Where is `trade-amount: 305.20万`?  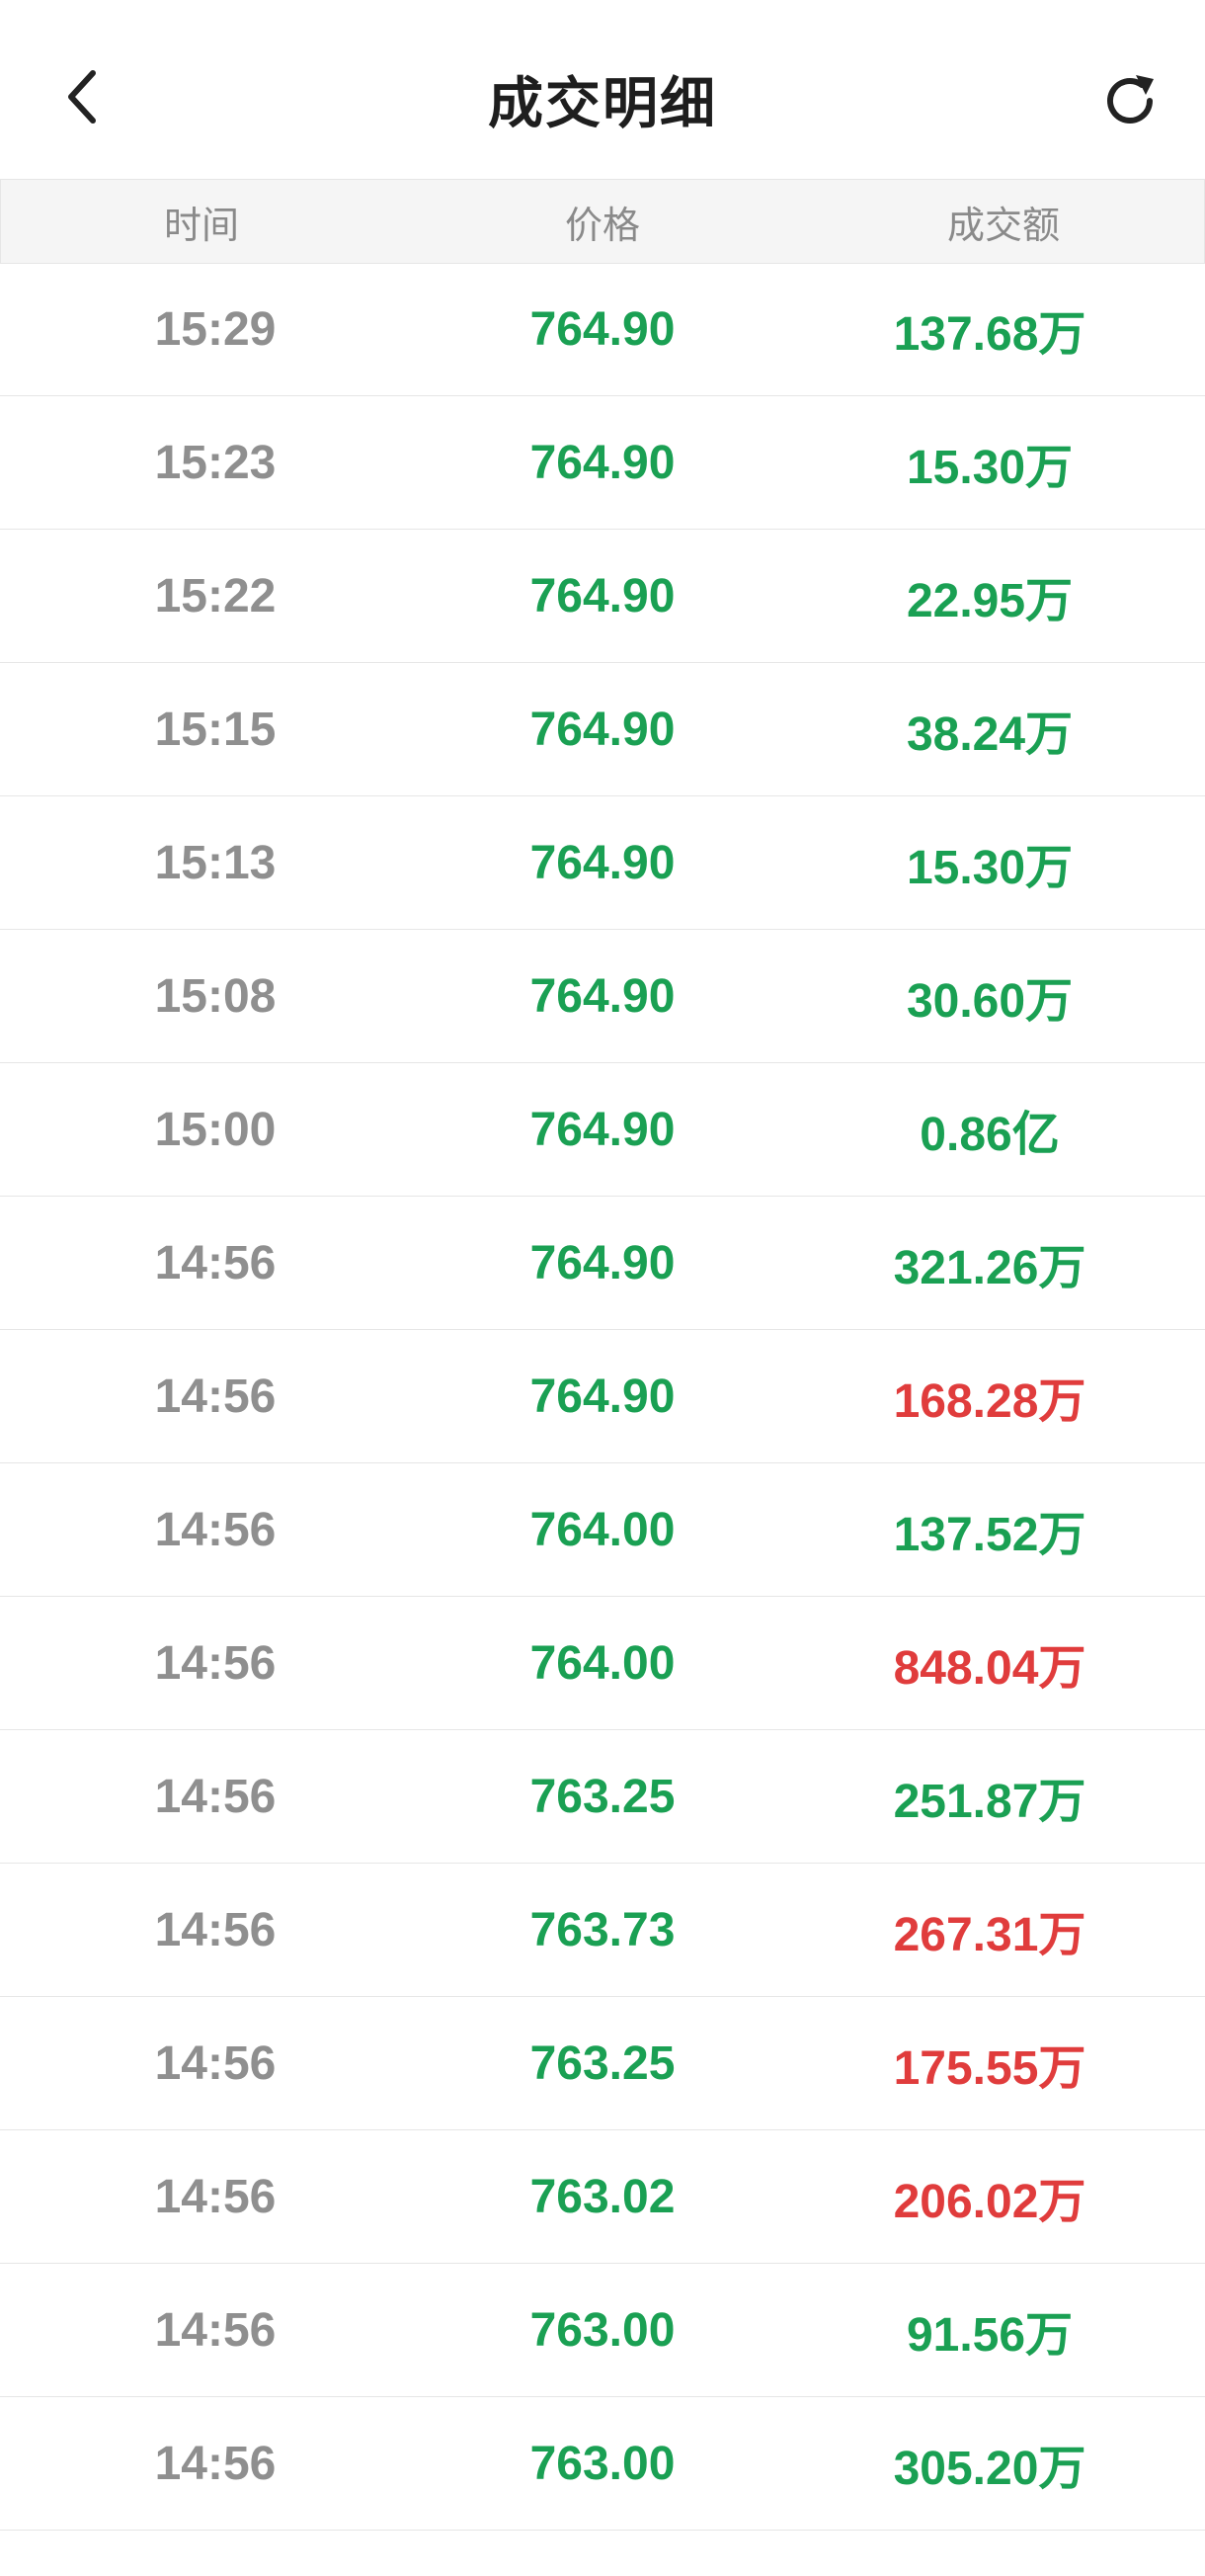
trade-amount: 305.20万 is located at coordinates (989, 2469).